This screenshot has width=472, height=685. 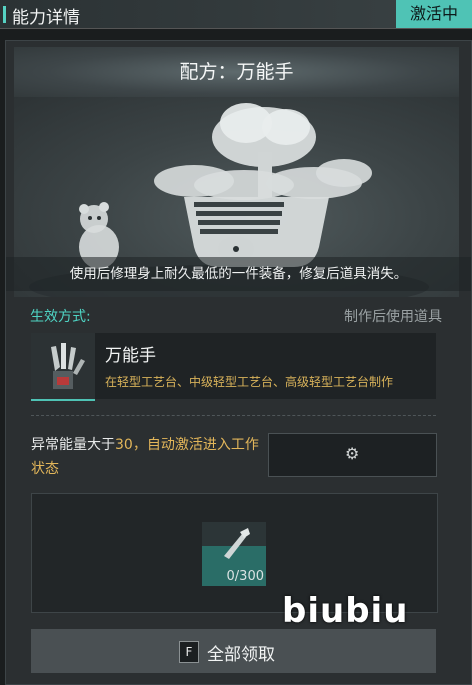 What do you see at coordinates (189, 652) in the screenshot?
I see `key-hint-badge: F` at bounding box center [189, 652].